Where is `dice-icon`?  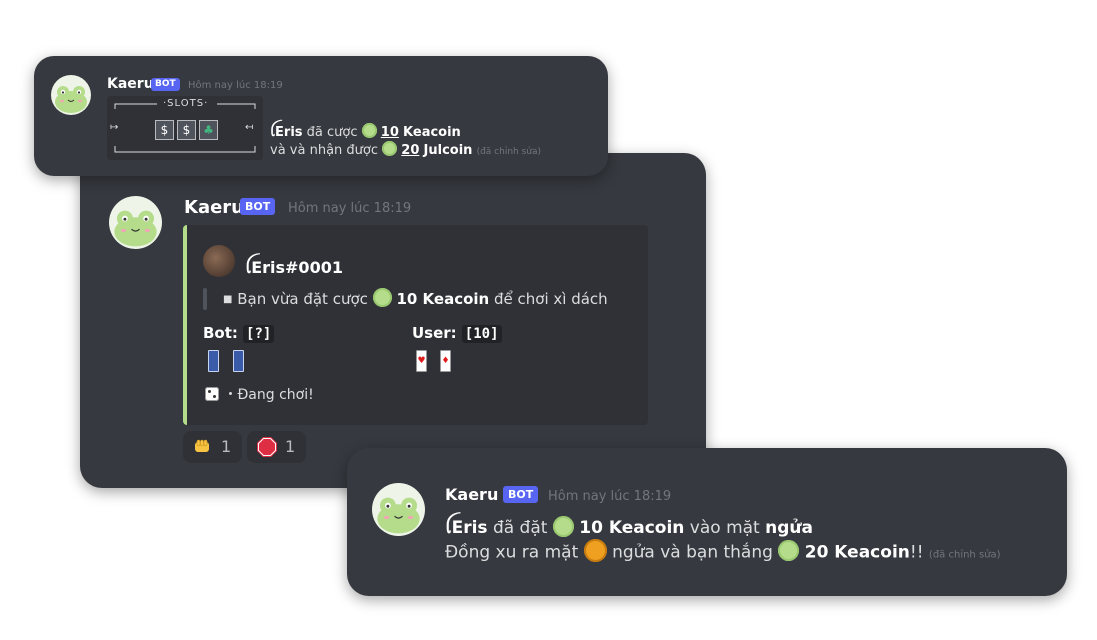 dice-icon is located at coordinates (212, 394).